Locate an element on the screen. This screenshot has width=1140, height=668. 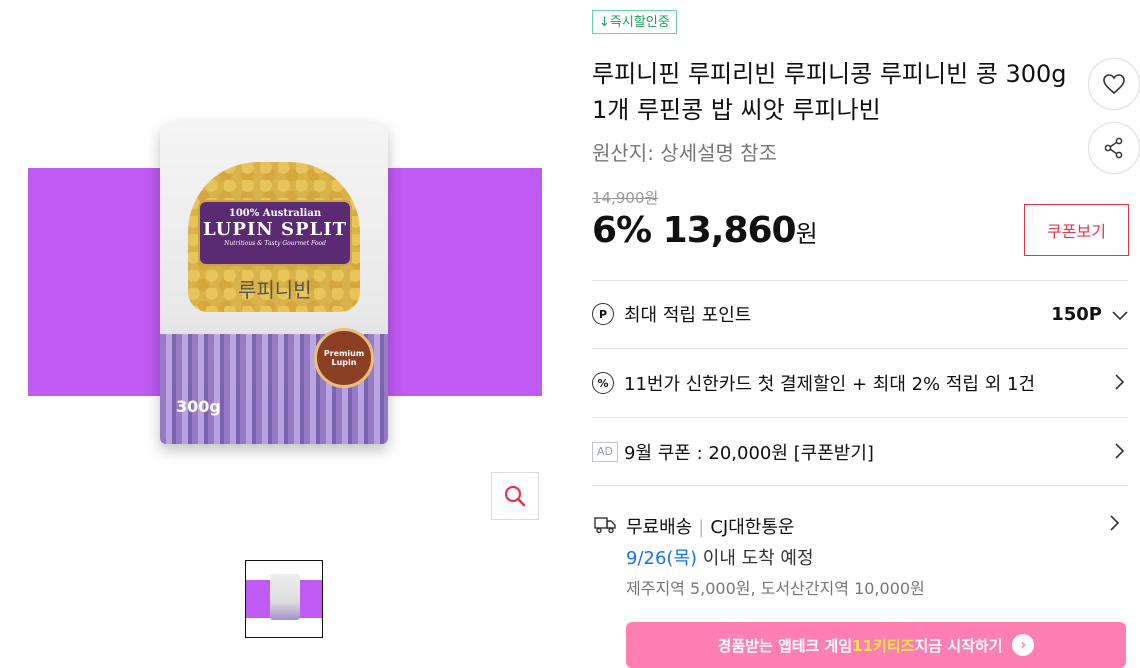
thumbnail-bag is located at coordinates (285, 597).